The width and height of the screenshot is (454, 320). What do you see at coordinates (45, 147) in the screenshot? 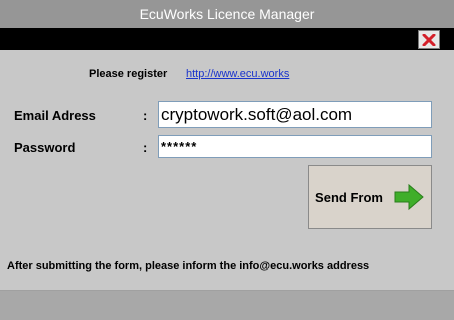
I see `password-label: Password` at bounding box center [45, 147].